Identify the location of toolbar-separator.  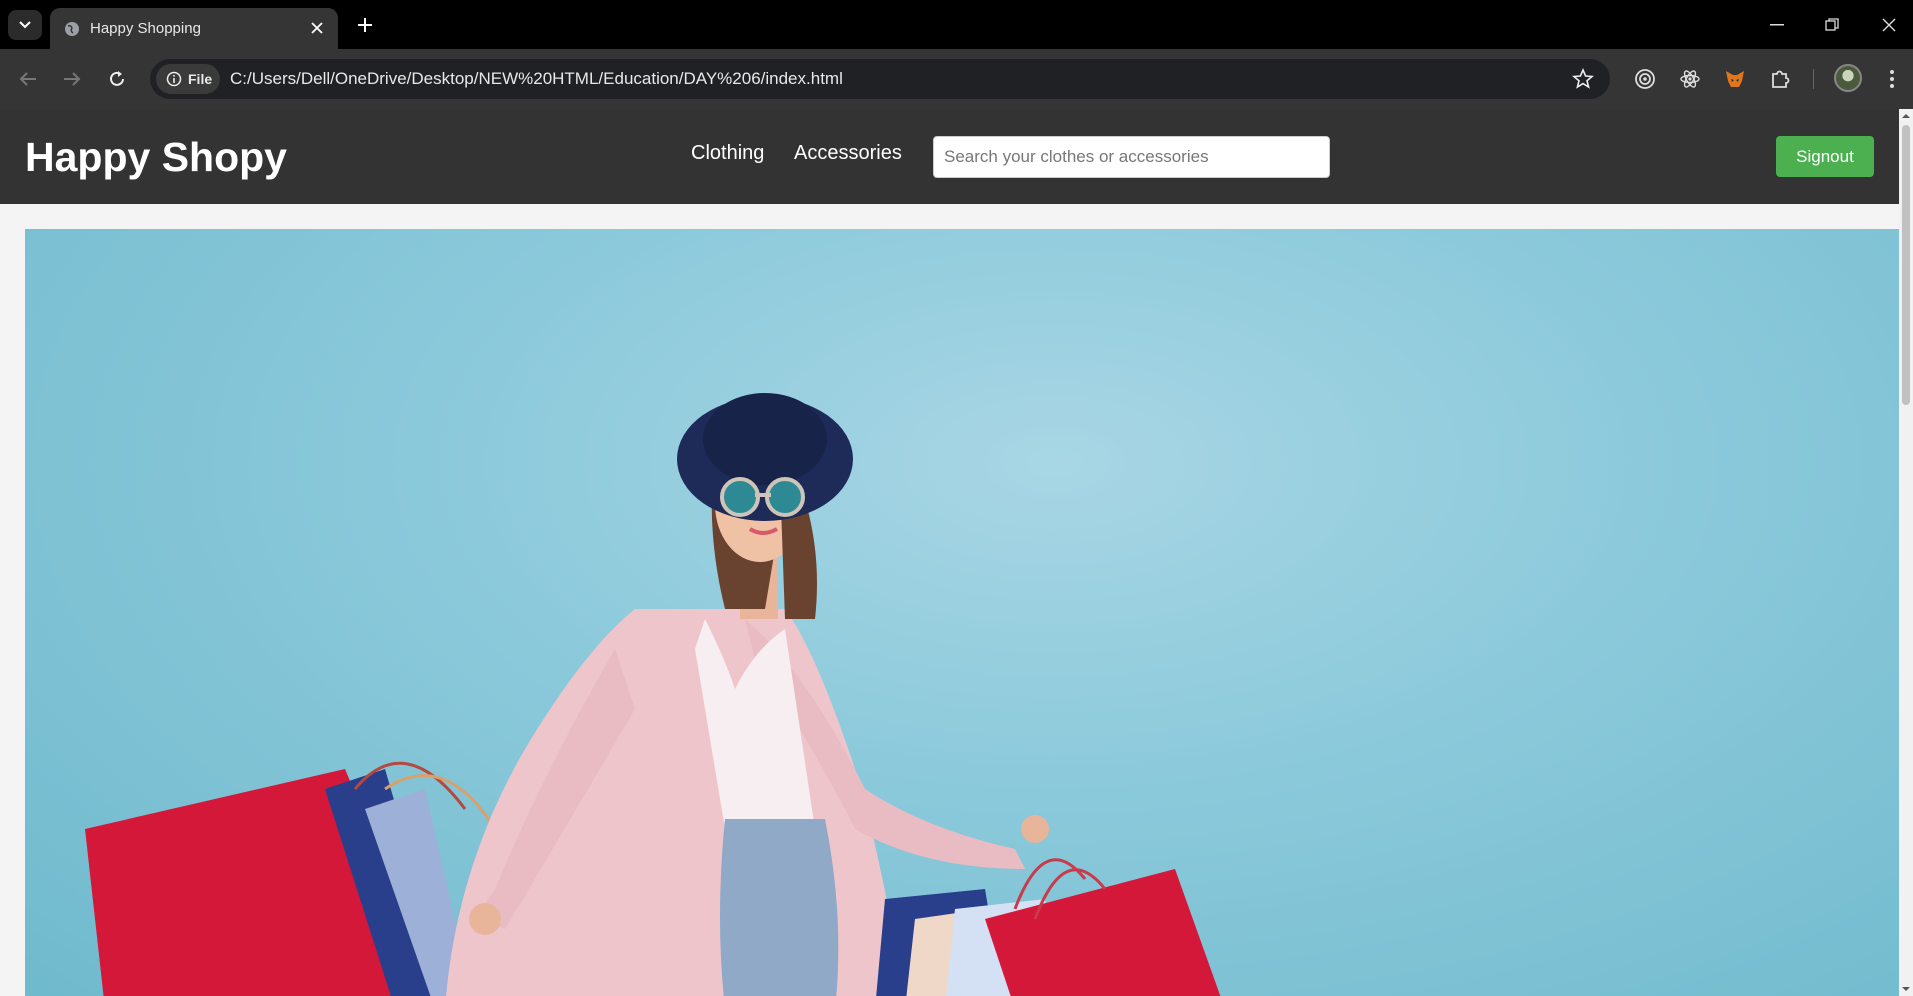
(1813, 79).